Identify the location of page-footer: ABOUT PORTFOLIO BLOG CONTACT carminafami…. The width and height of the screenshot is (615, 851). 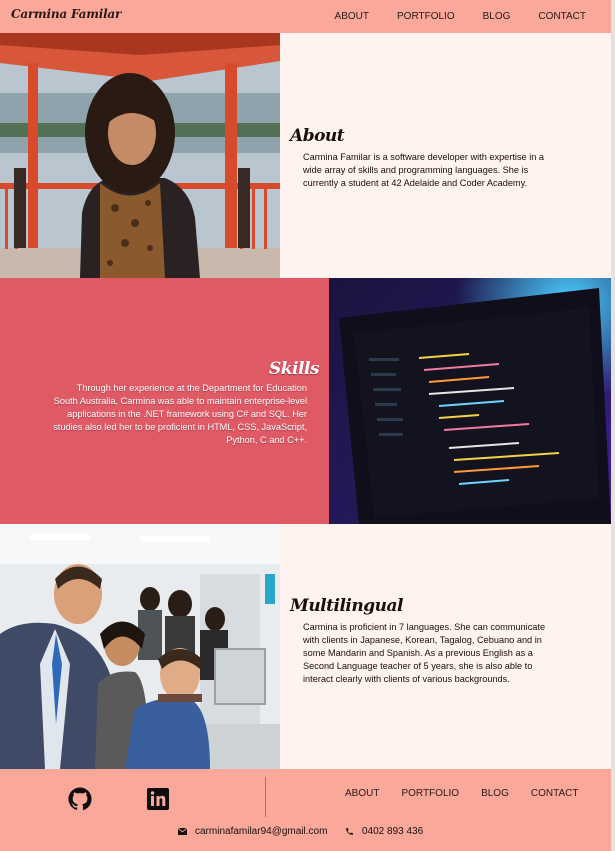
(305, 810).